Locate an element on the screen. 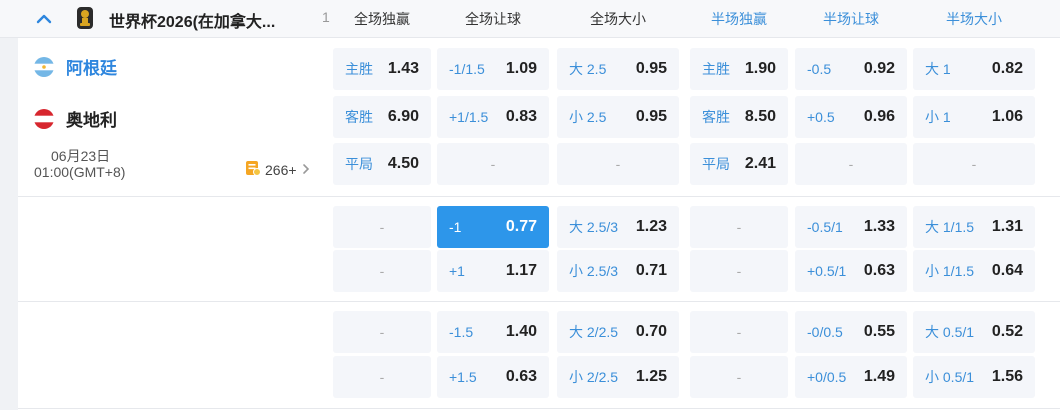 Image resolution: width=1060 pixels, height=410 pixels. odds-cell: 客胜 8.50 is located at coordinates (739, 117).